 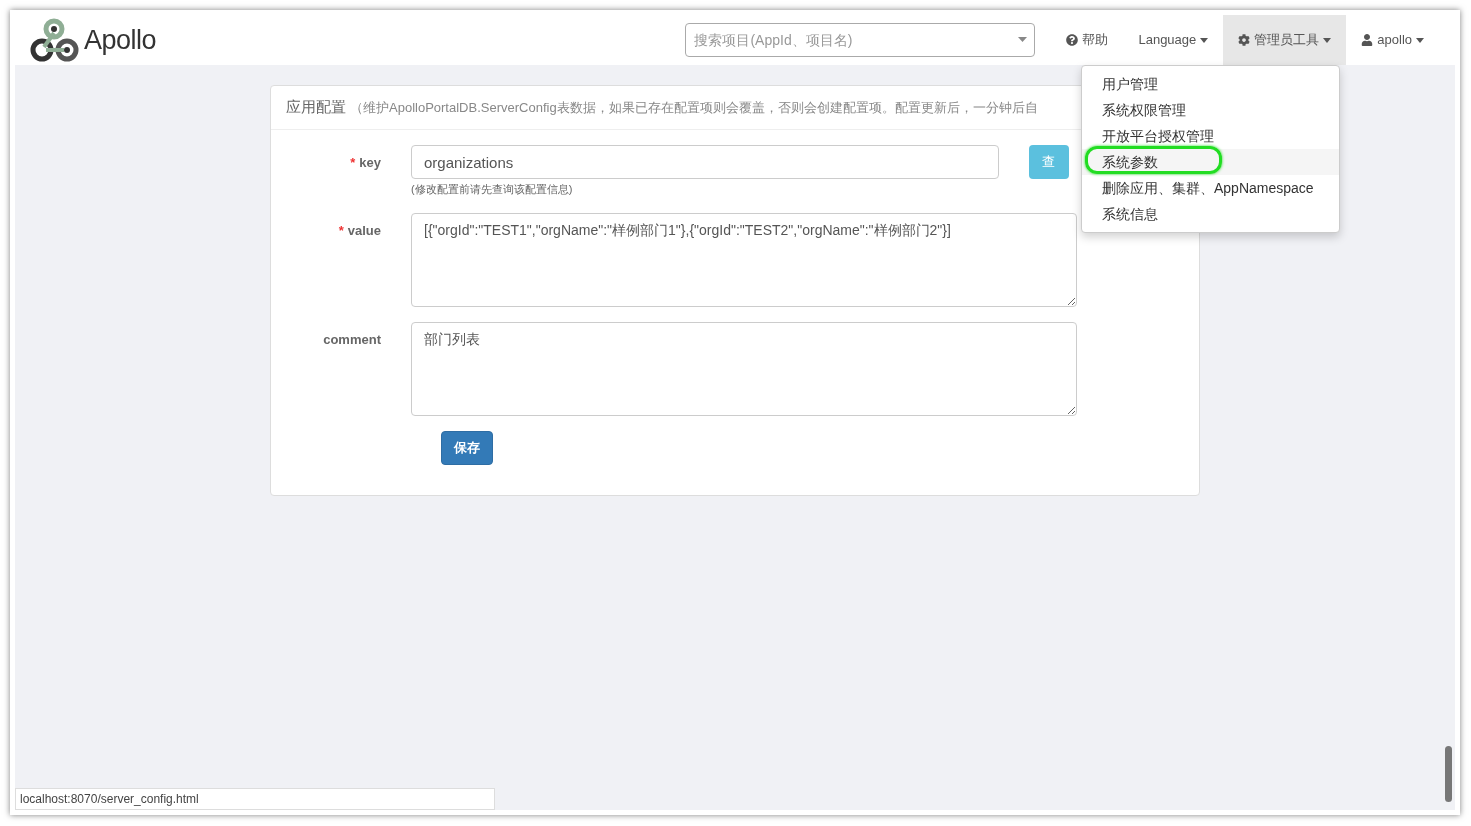 I want to click on save-button: 保存, so click(x=467, y=447).